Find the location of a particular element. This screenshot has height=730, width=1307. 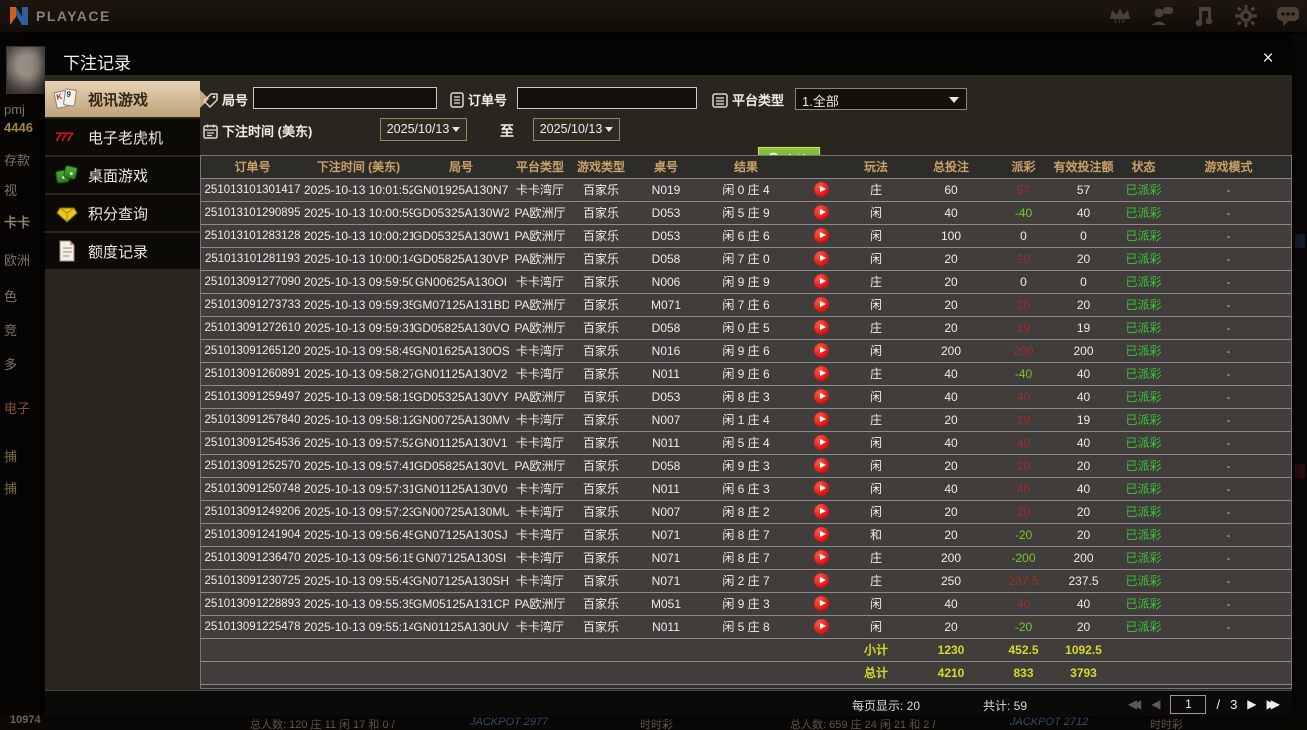

col-status: 状态 is located at coordinates (1143, 167).